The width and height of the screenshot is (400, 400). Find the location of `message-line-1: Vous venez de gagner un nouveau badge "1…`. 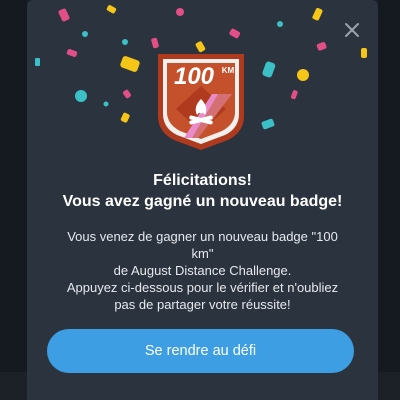

message-line-1: Vous venez de gagner un nouveau badge "1… is located at coordinates (202, 236).